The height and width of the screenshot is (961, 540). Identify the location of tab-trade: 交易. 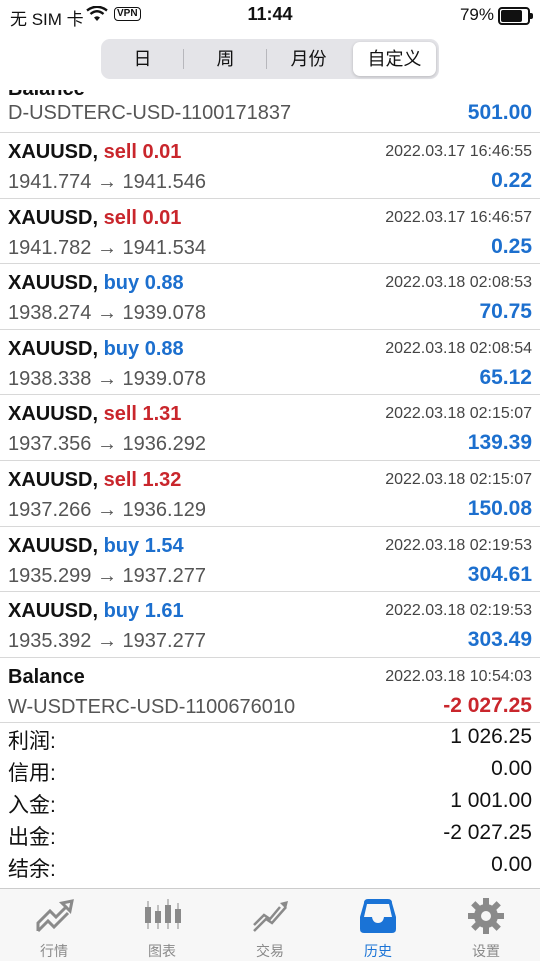
(270, 925).